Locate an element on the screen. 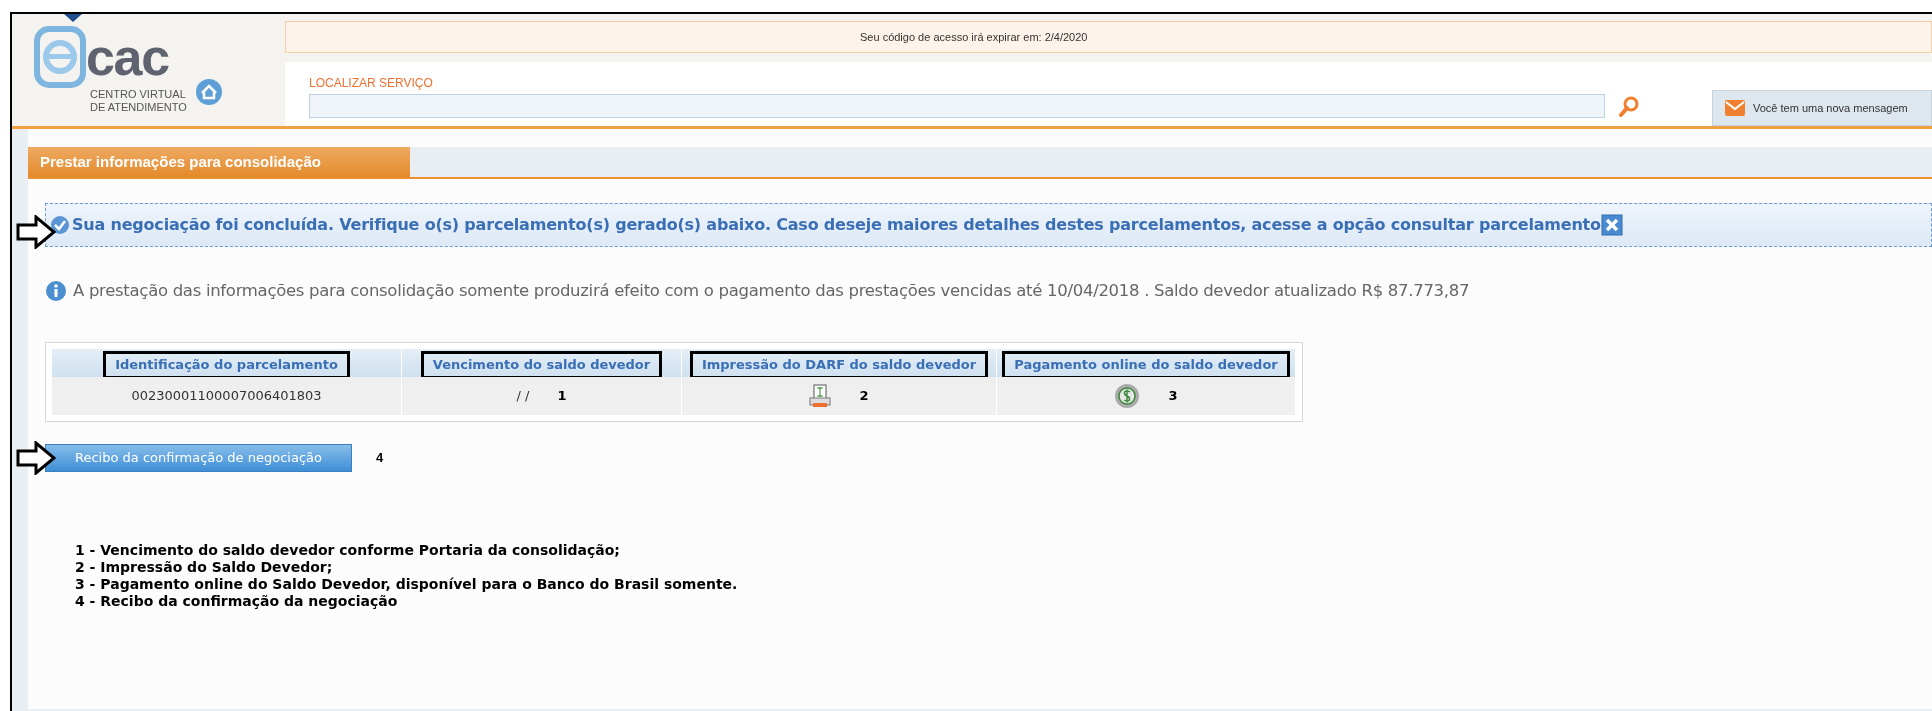 Image resolution: width=1932 pixels, height=711 pixels. coin-icon is located at coordinates (1127, 395).